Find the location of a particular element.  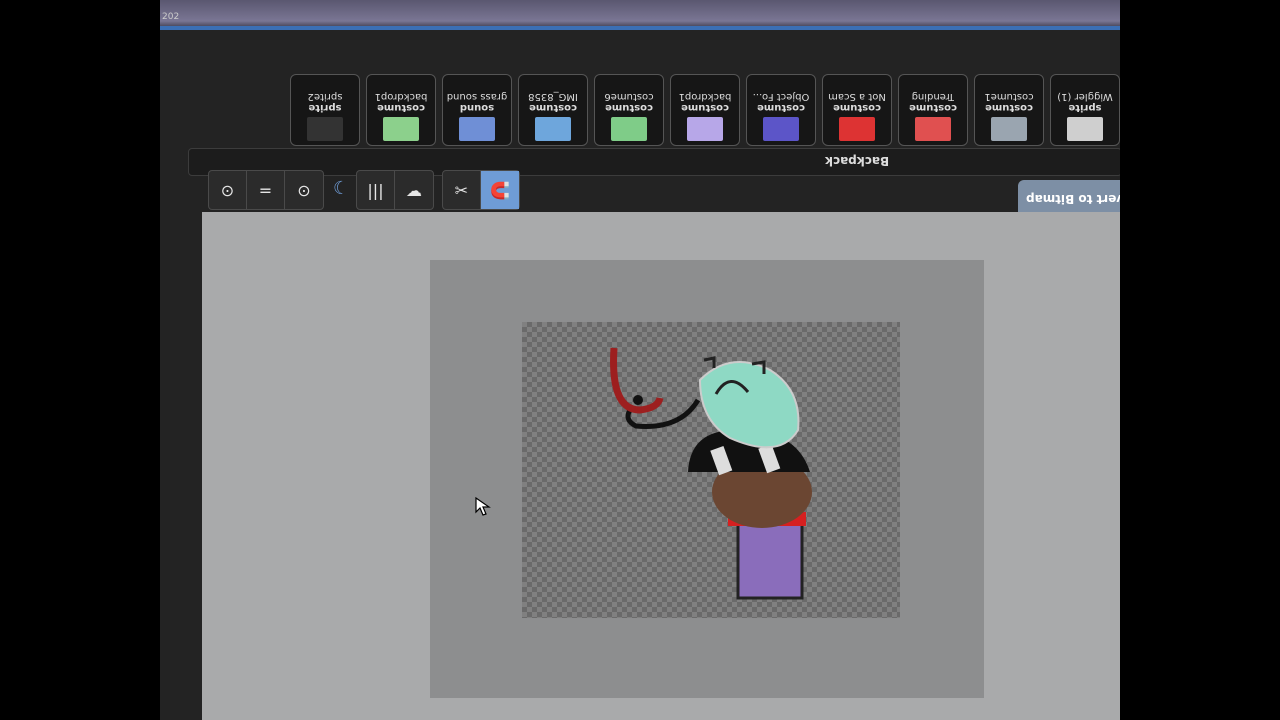

backpack-item: costume Trending is located at coordinates (933, 110).